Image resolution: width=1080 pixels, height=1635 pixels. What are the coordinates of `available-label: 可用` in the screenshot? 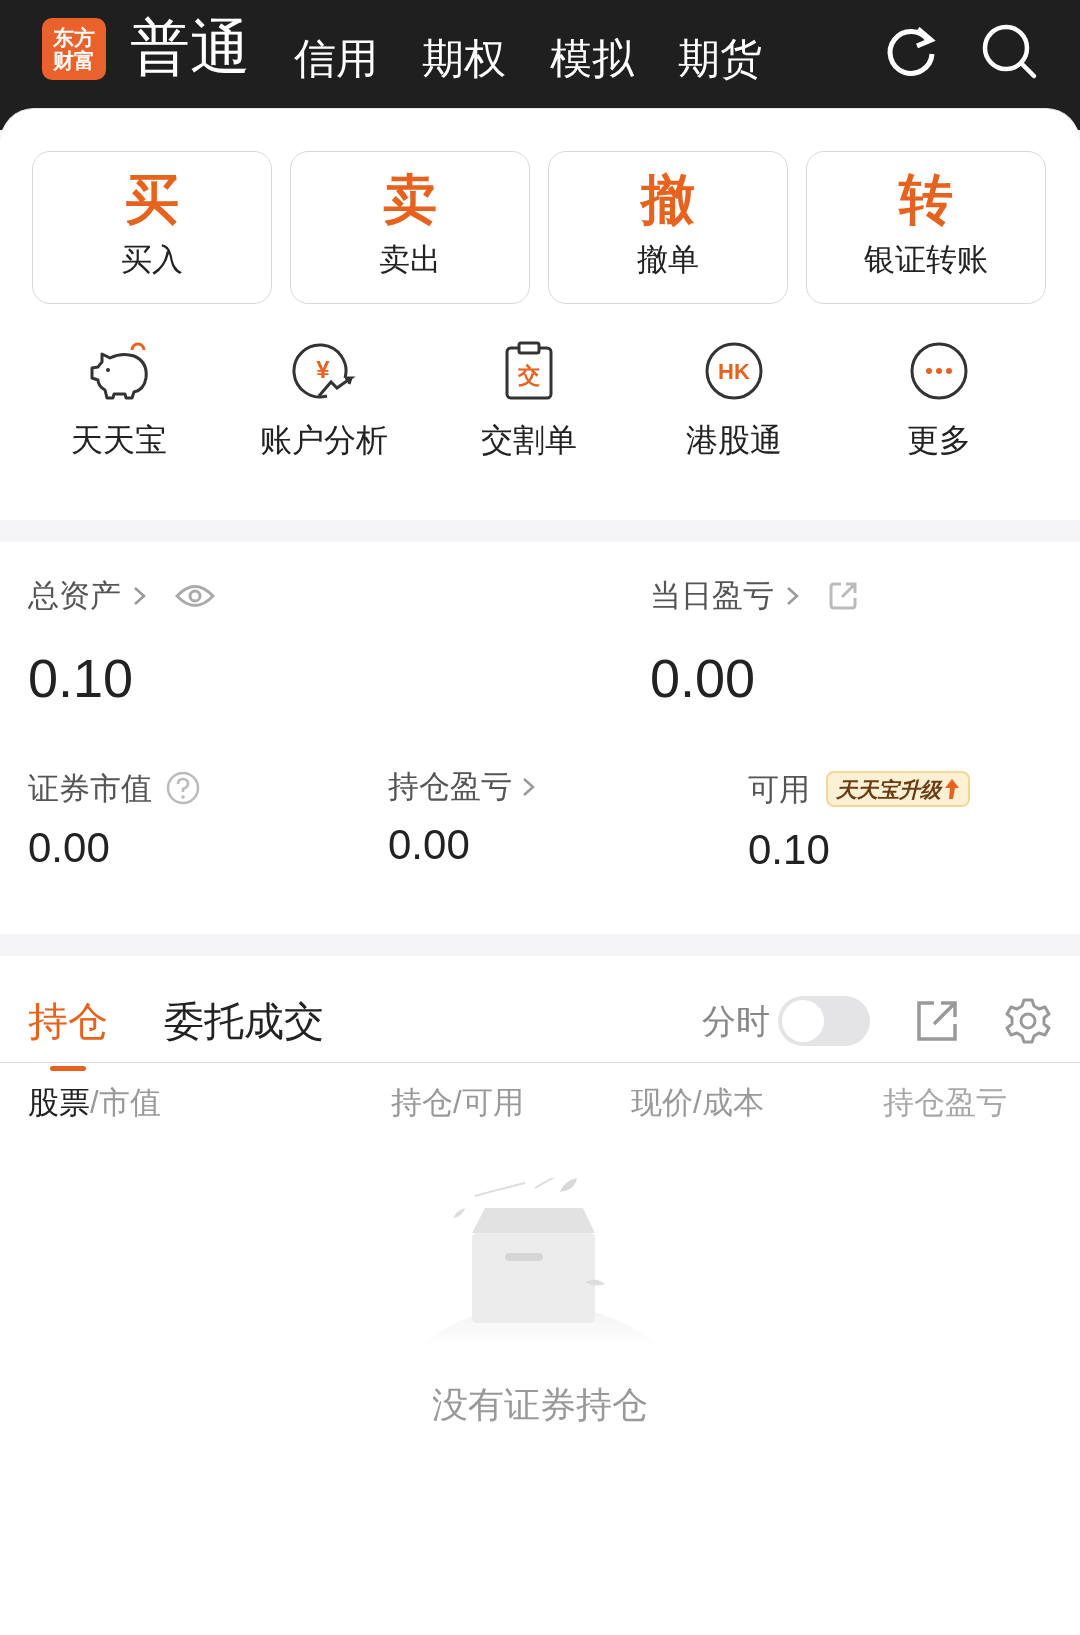 It's located at (779, 789).